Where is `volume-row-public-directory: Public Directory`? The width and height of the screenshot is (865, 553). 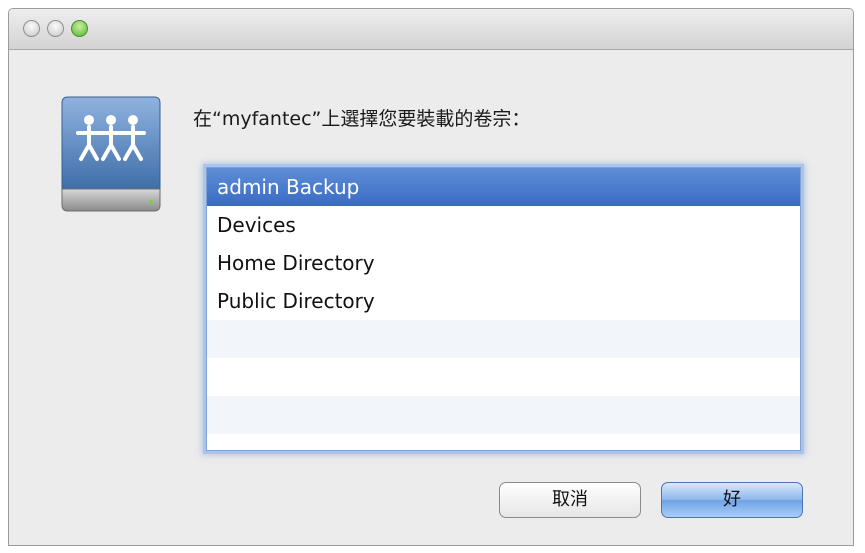
volume-row-public-directory: Public Directory is located at coordinates (503, 301).